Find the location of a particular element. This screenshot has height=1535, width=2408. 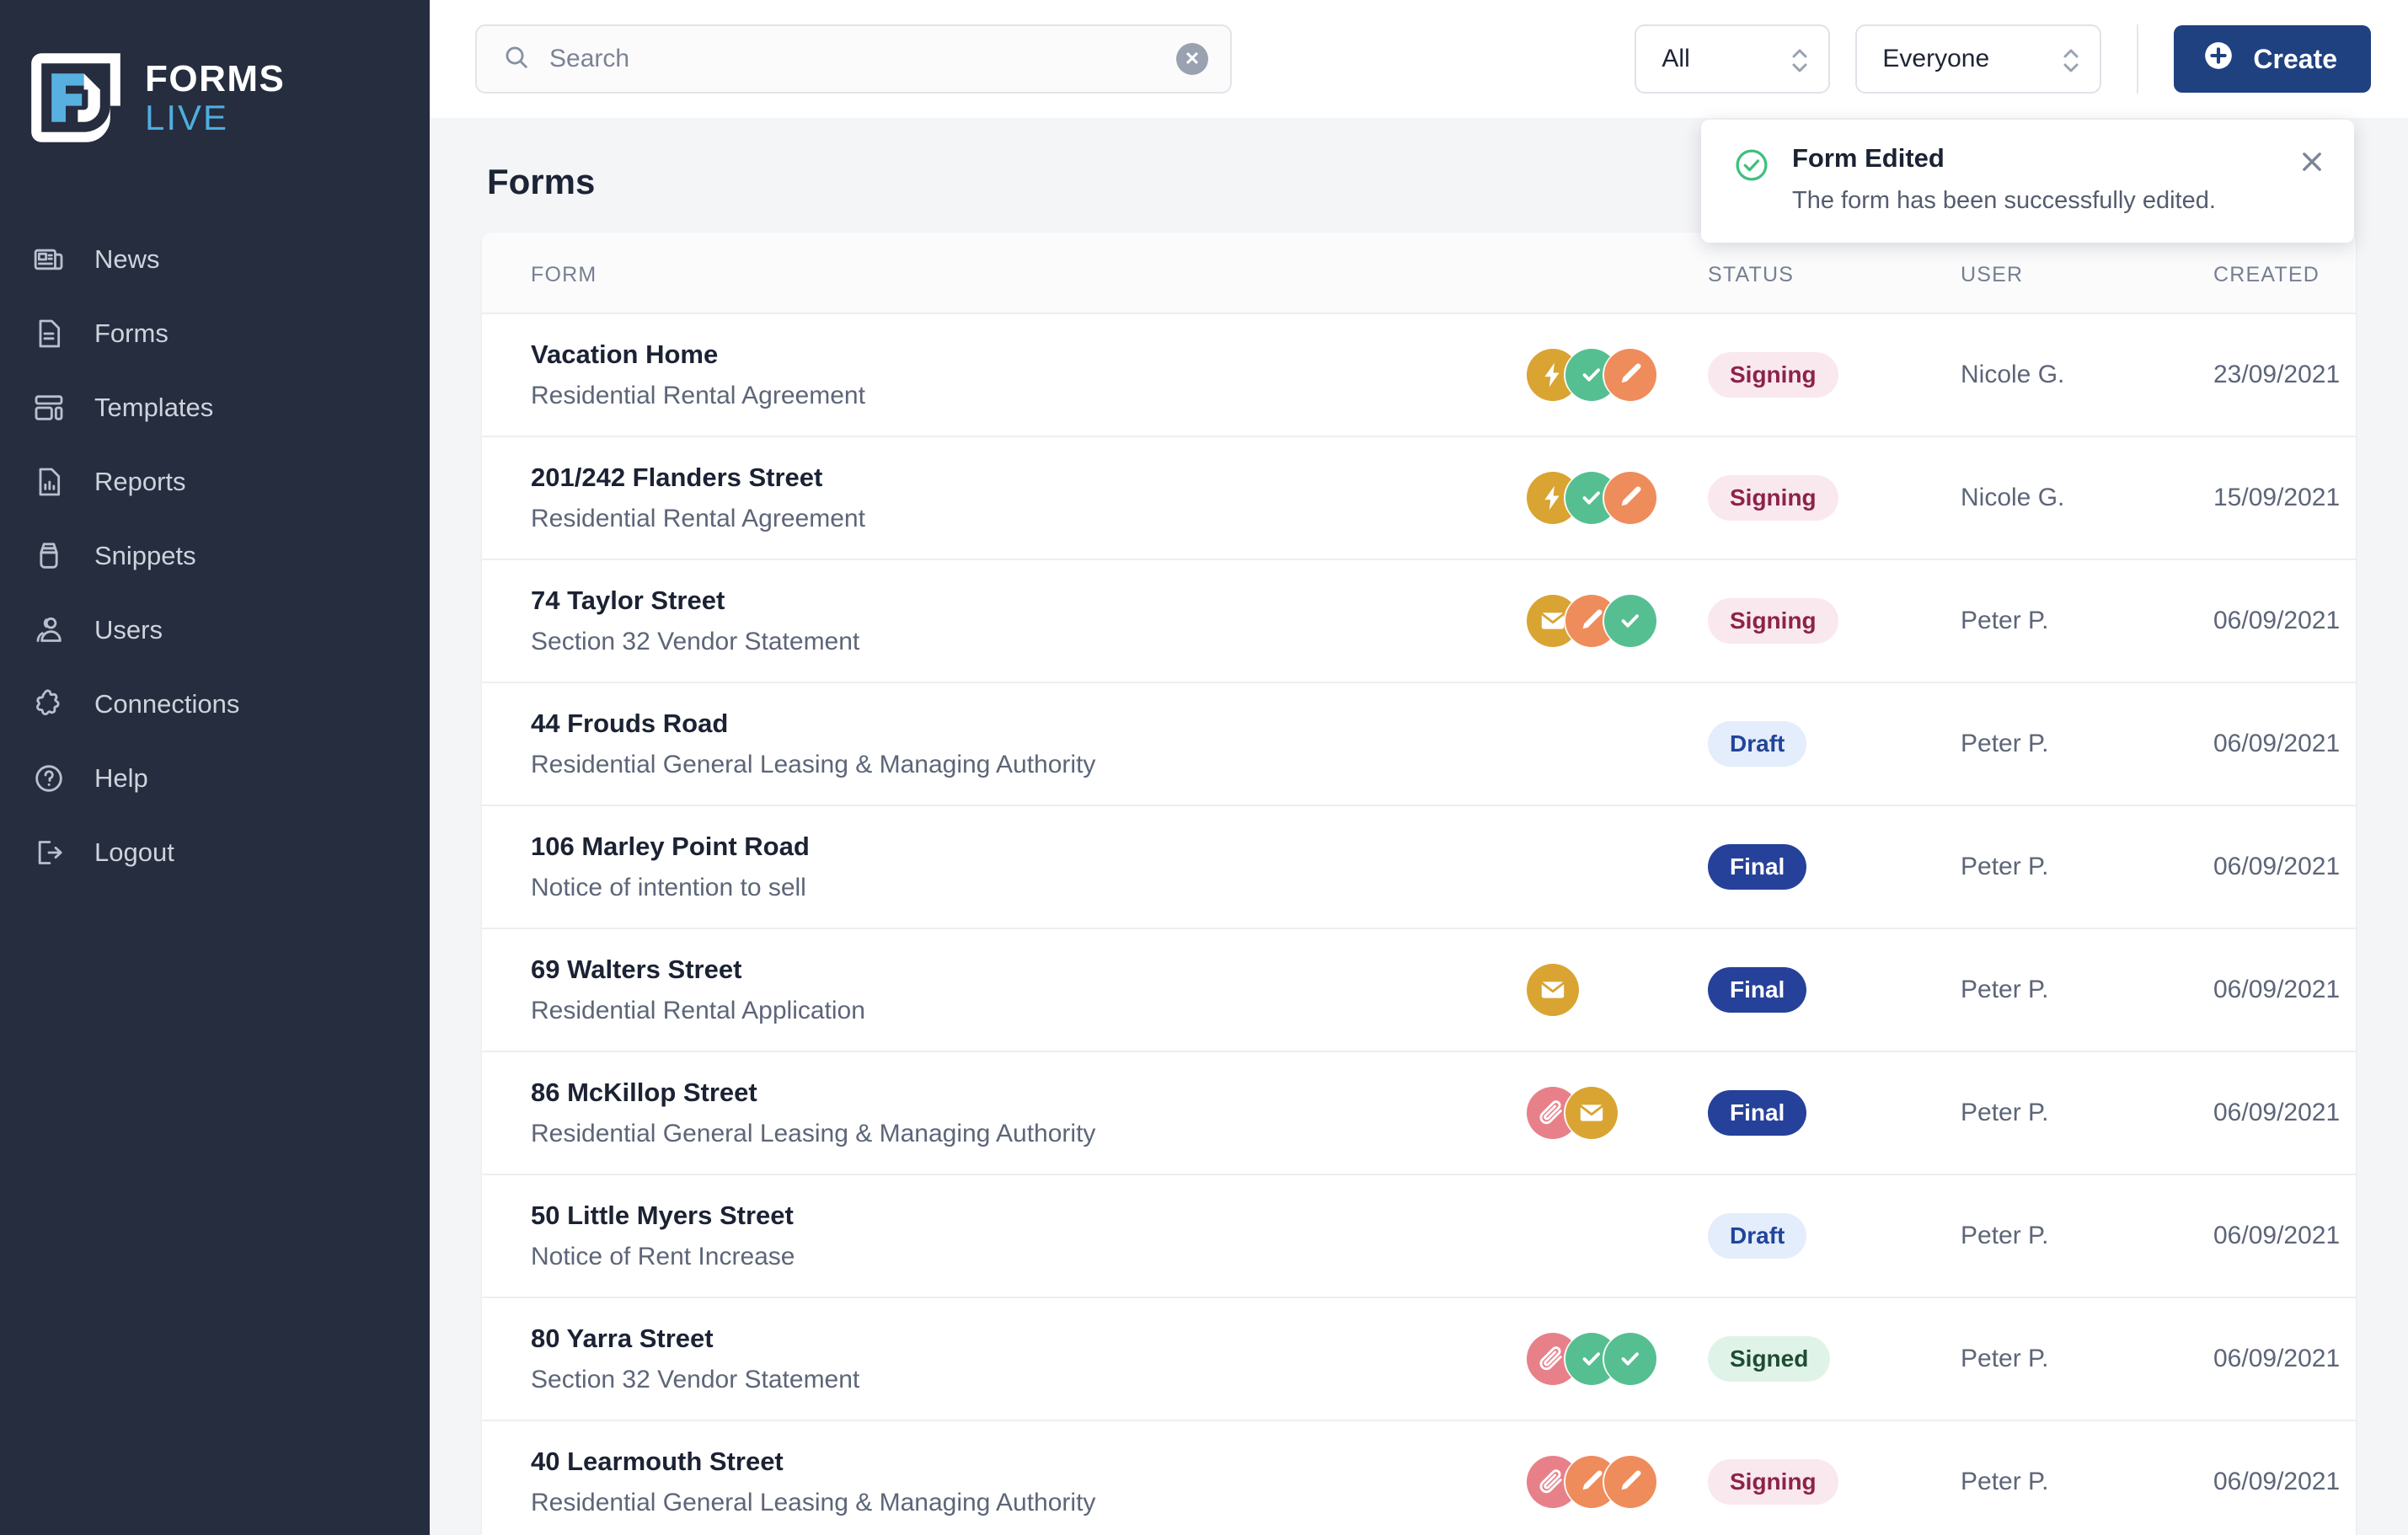

sidebar-item-snippets: Snippets is located at coordinates (215, 556).